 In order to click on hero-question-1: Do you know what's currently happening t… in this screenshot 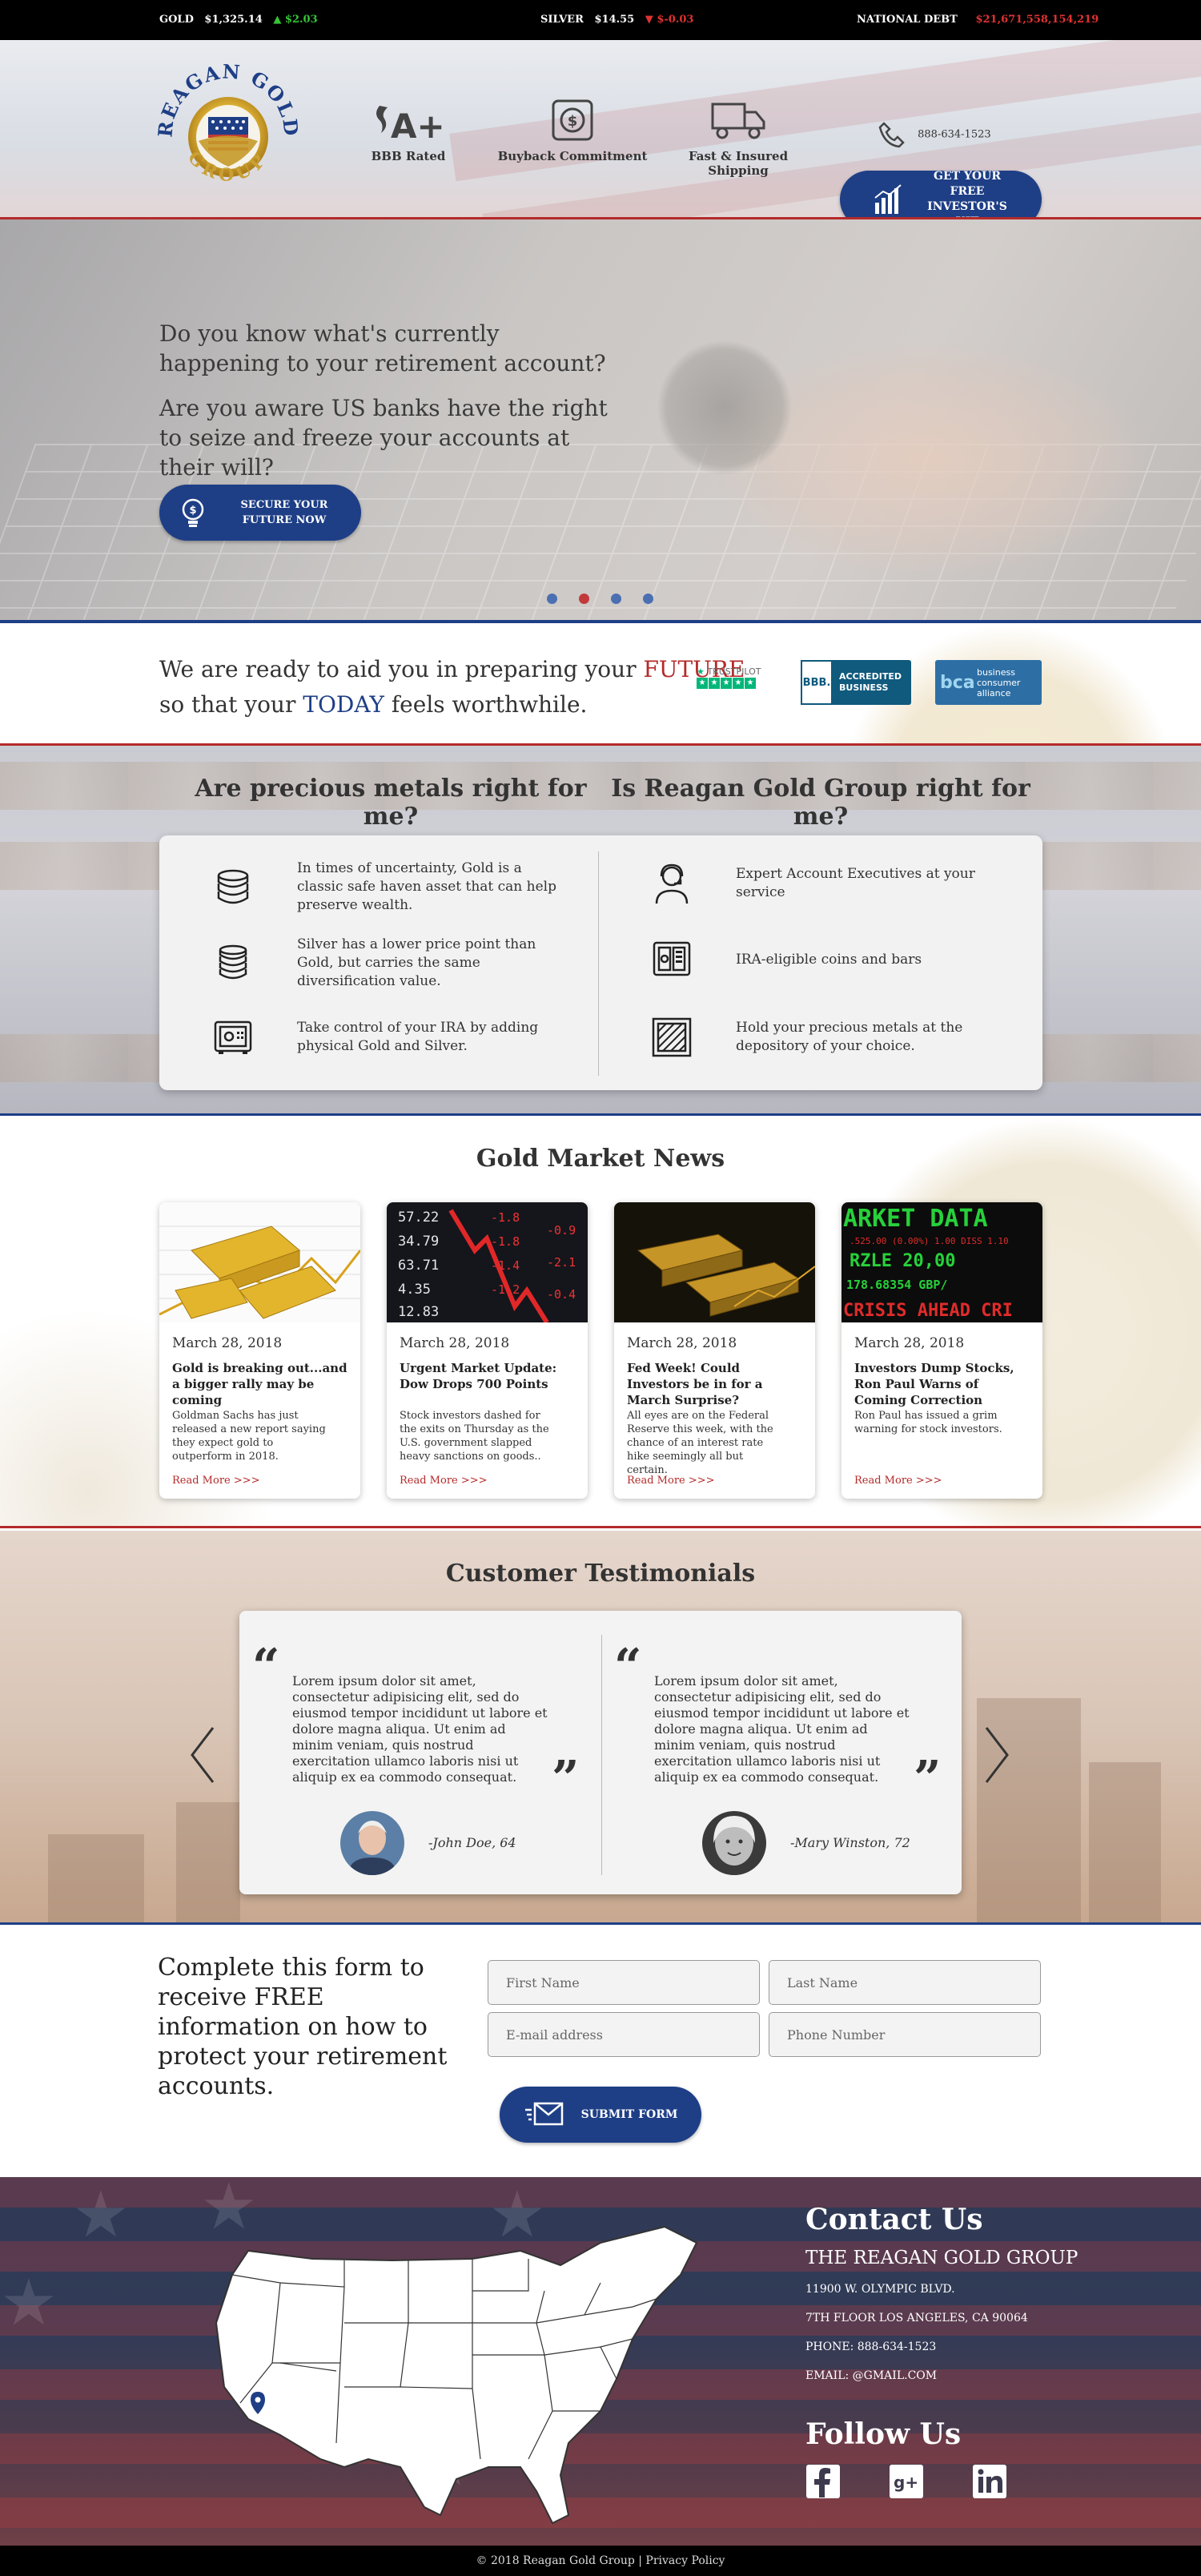, I will do `click(383, 348)`.